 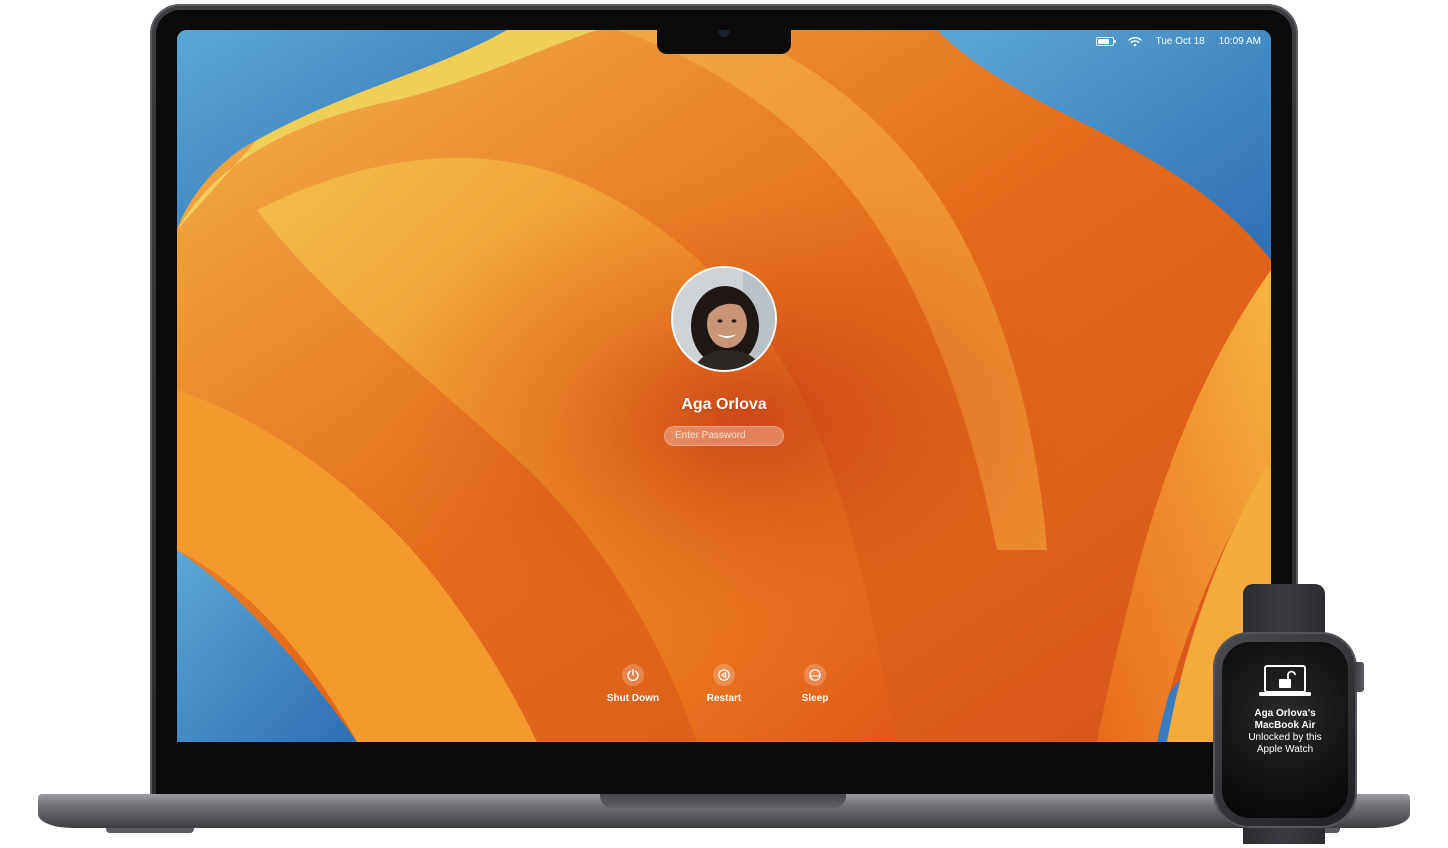 I want to click on menu-bar-status: Tue Oct 18 10:09 AM, so click(x=1178, y=41).